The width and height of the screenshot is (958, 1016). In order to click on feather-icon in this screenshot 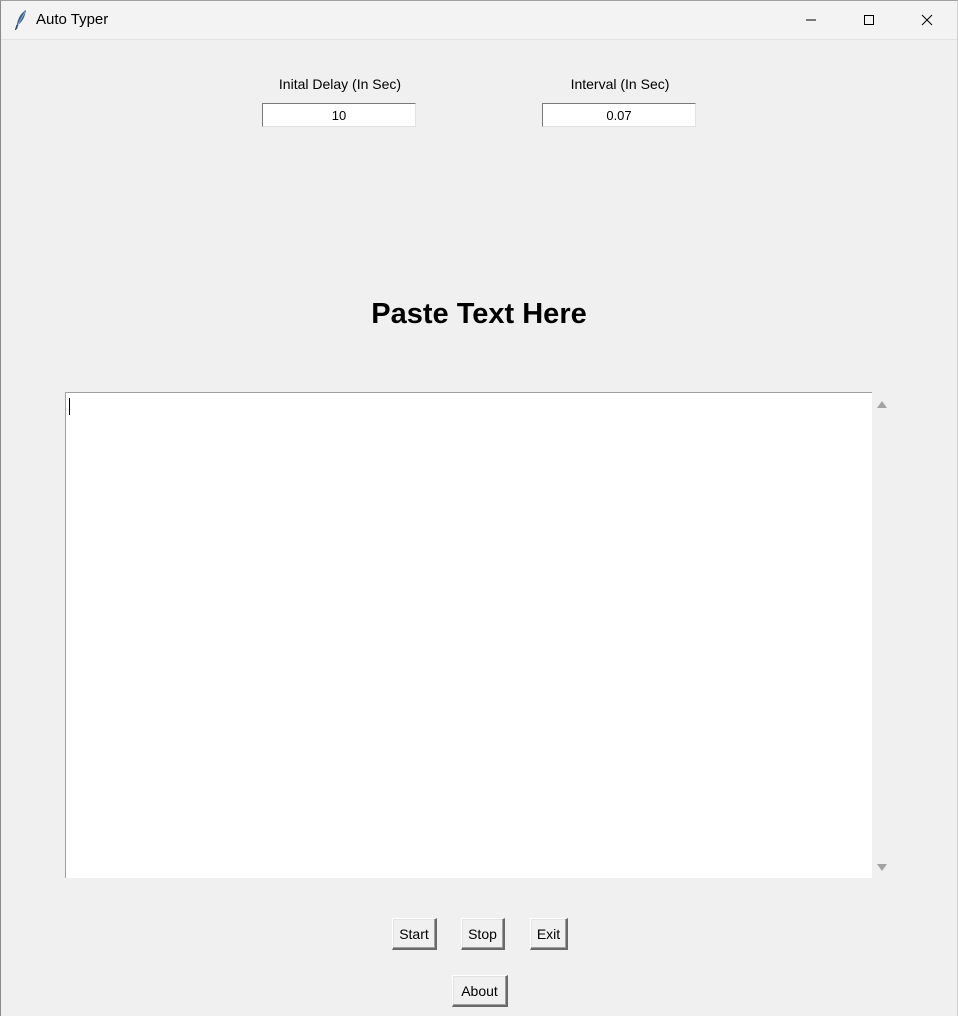, I will do `click(21, 20)`.